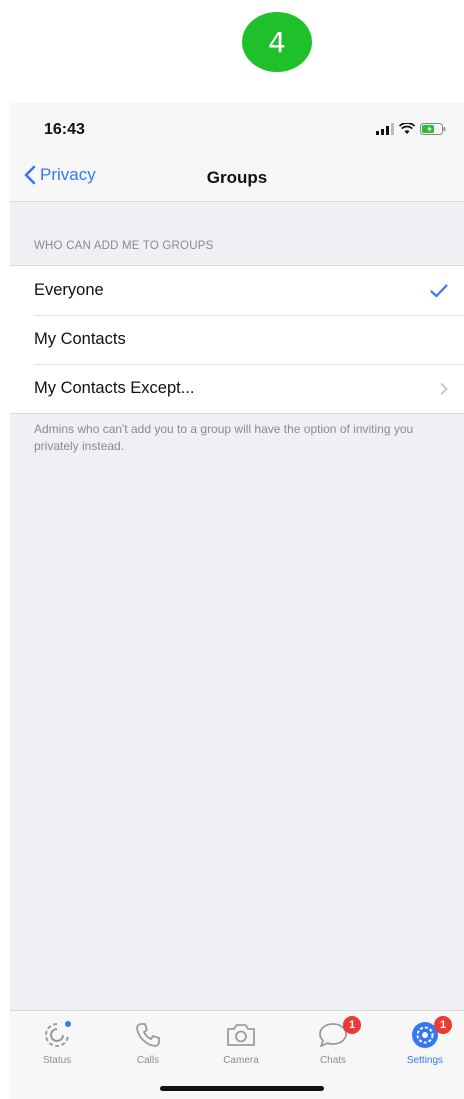 Image resolution: width=464 pixels, height=1099 pixels. What do you see at coordinates (242, 1088) in the screenshot?
I see `home-indicator` at bounding box center [242, 1088].